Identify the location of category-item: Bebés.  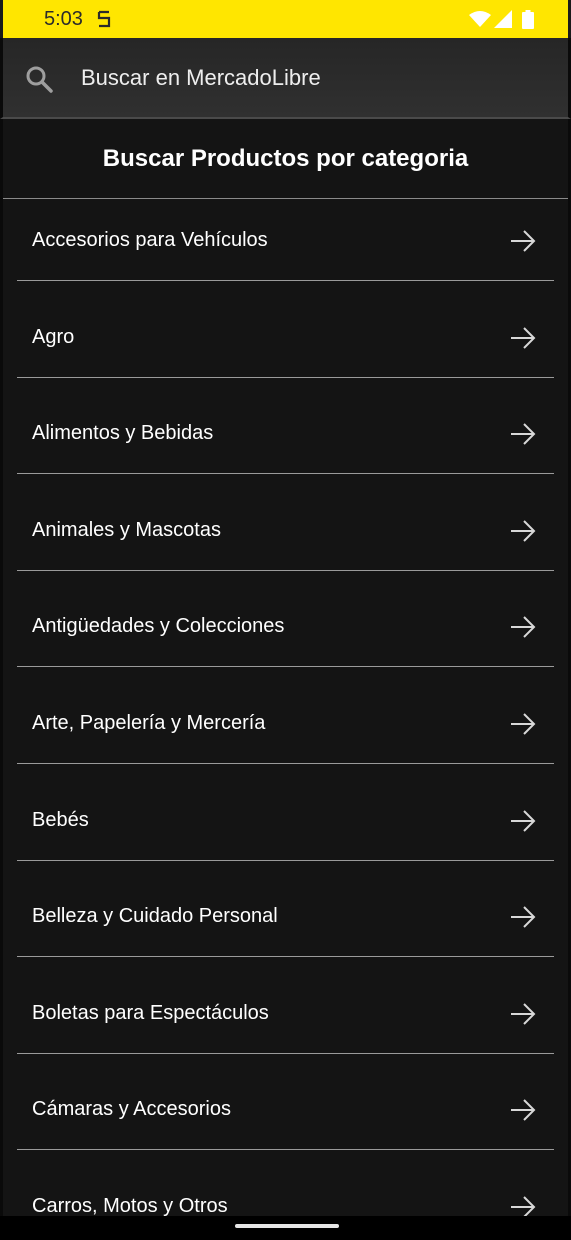
(285, 812).